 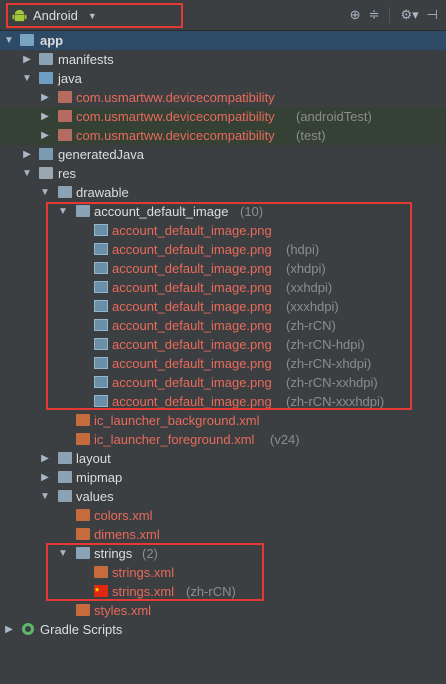 I want to click on file-qualifier: (zh-rCN-xhdpi), so click(x=329, y=363).